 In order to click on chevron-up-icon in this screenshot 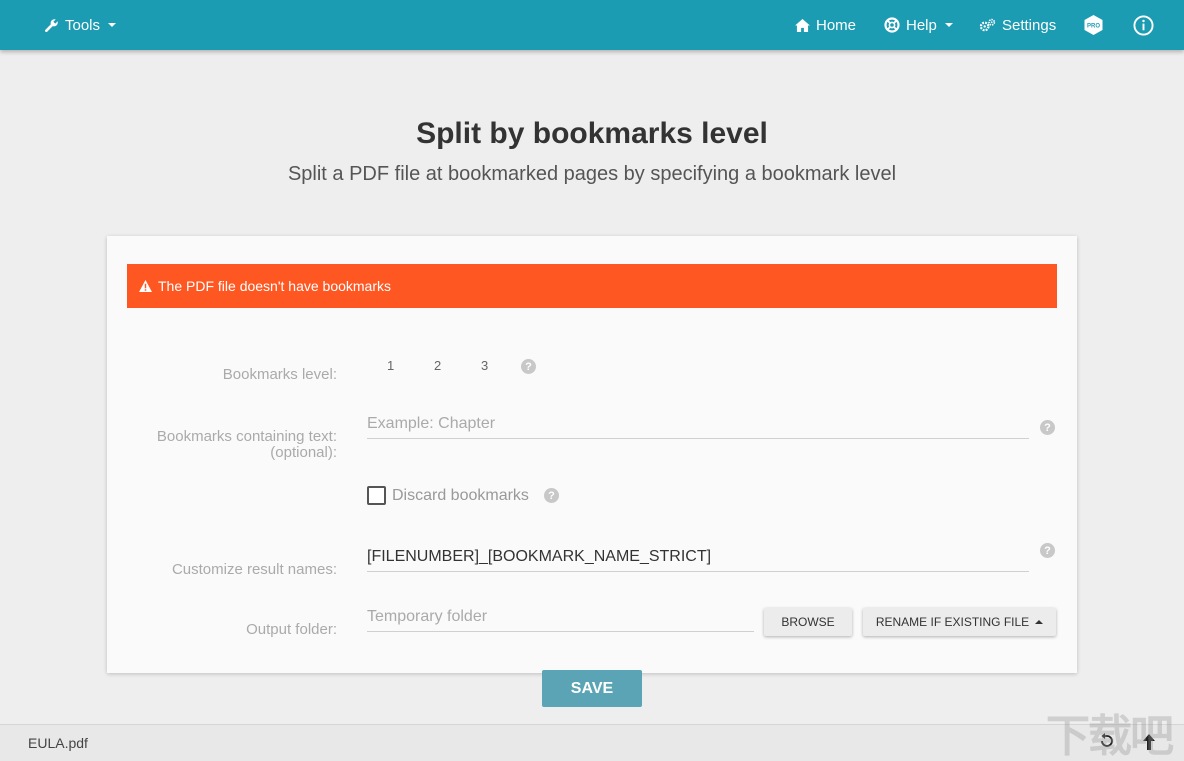, I will do `click(1039, 622)`.